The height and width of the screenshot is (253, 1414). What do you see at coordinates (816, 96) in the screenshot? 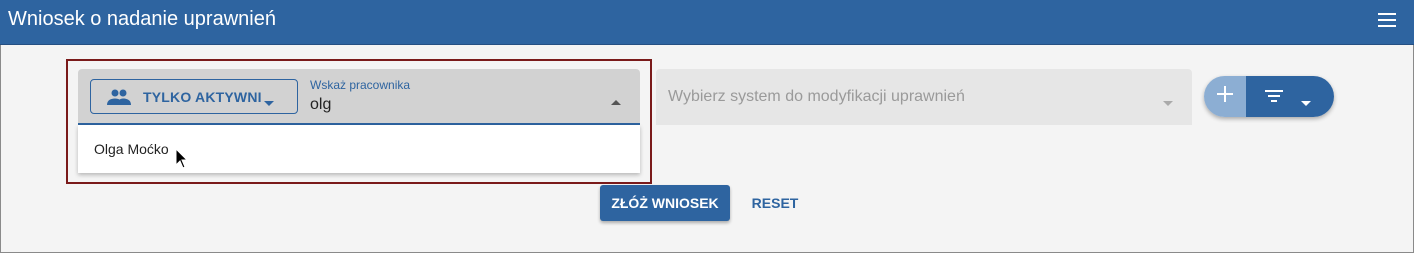
I see `system-select-placeholder: Wybierz system do modyfikacji uprawnień` at bounding box center [816, 96].